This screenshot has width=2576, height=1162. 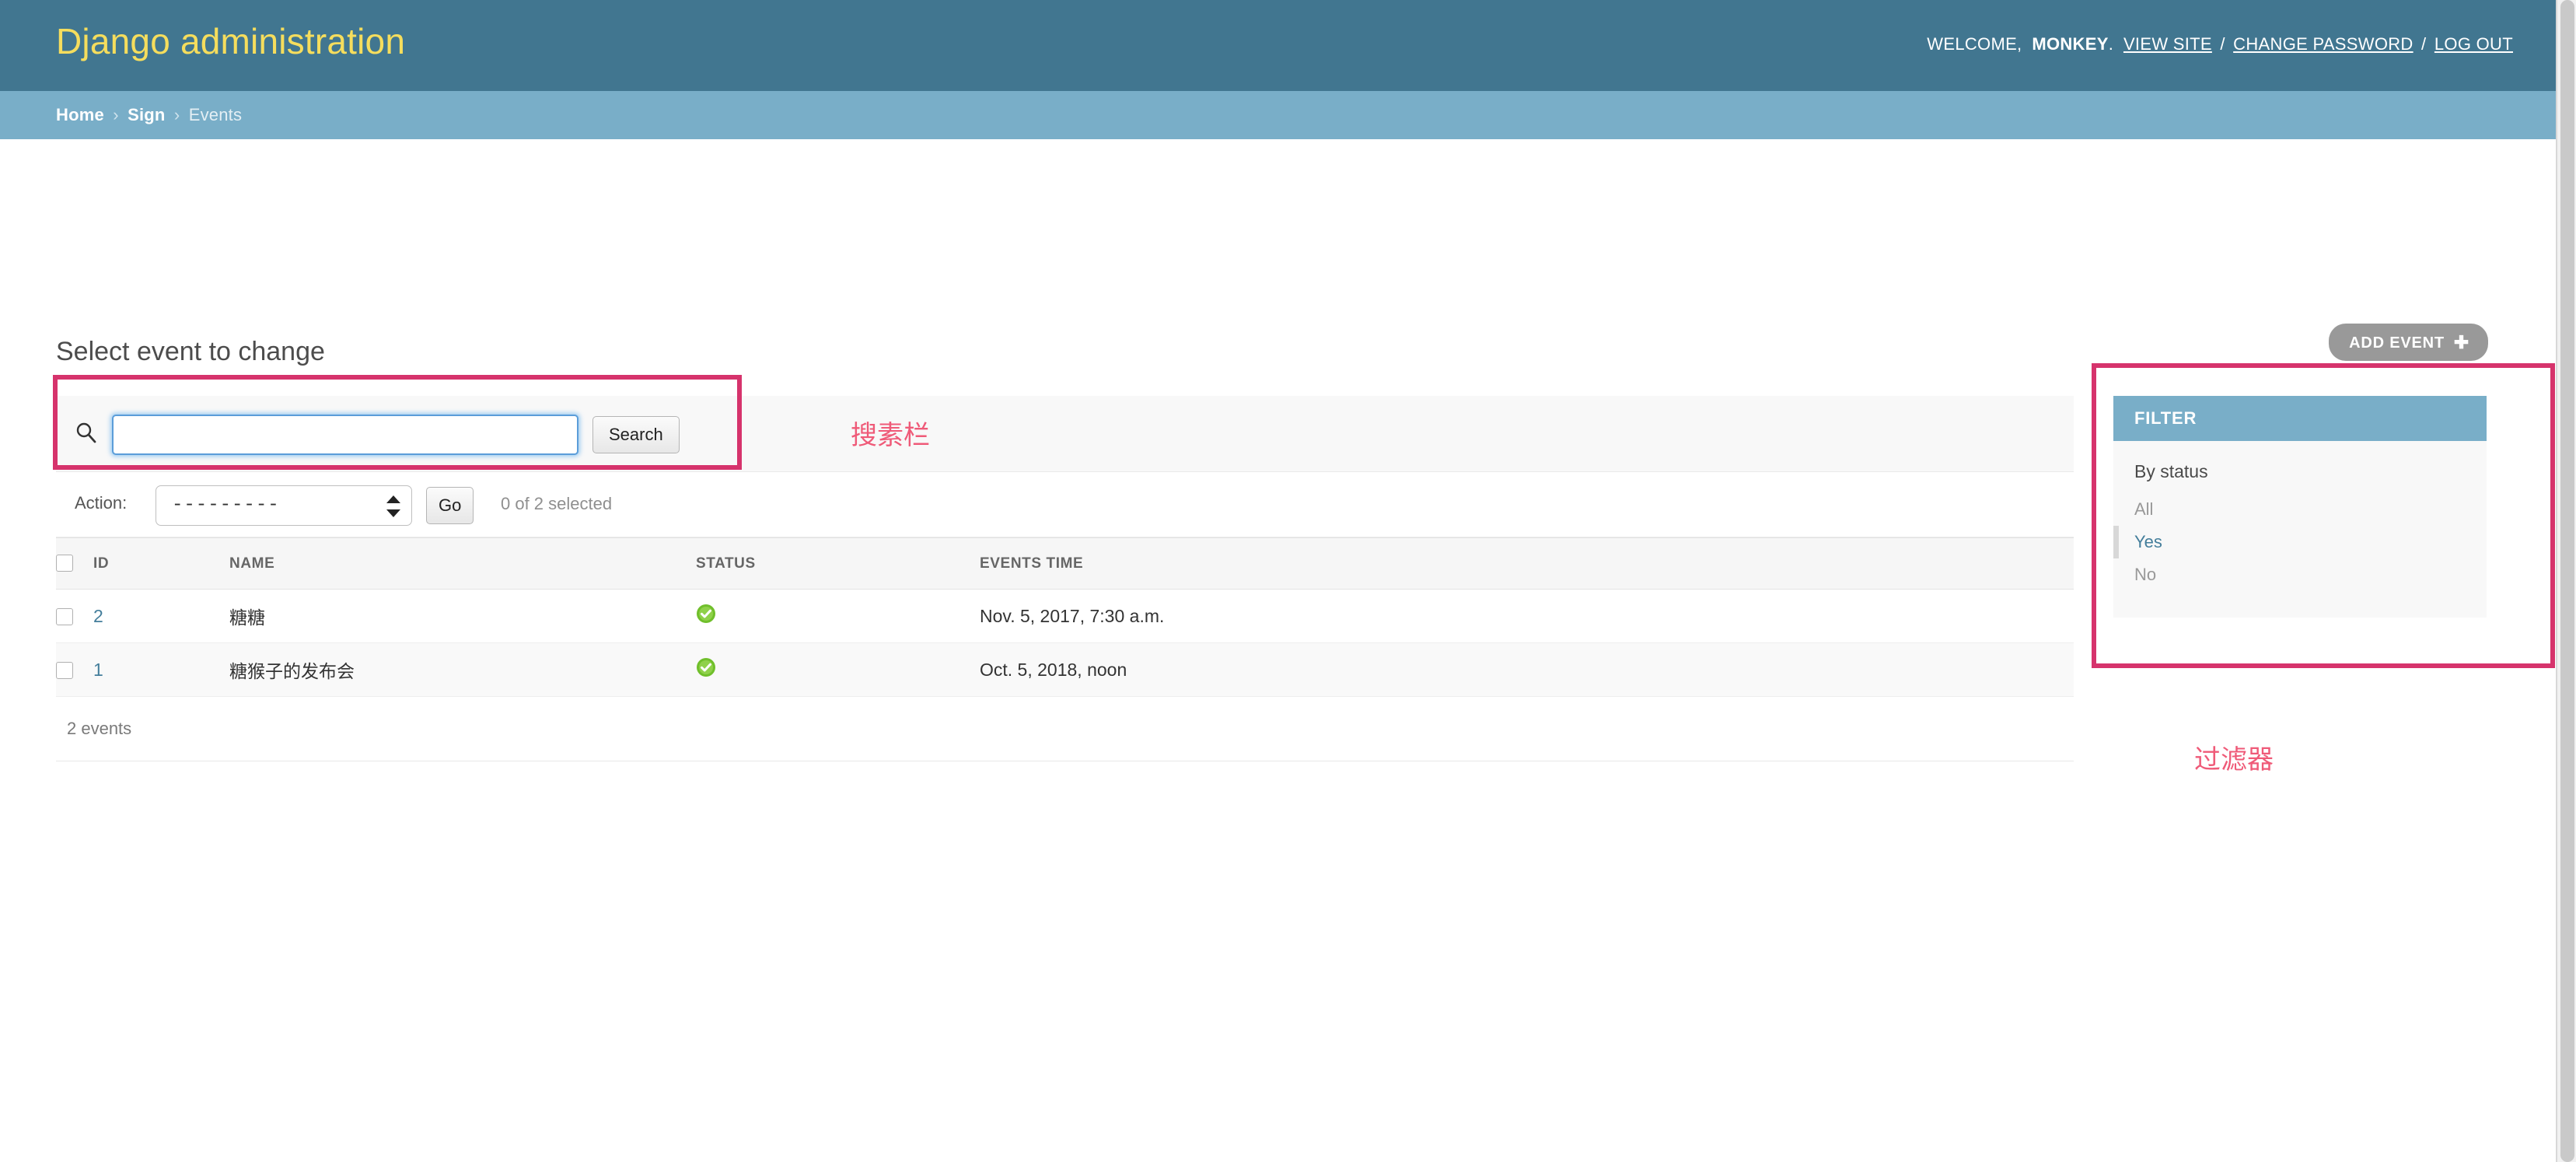 I want to click on search-toolbar: Search, so click(x=1065, y=434).